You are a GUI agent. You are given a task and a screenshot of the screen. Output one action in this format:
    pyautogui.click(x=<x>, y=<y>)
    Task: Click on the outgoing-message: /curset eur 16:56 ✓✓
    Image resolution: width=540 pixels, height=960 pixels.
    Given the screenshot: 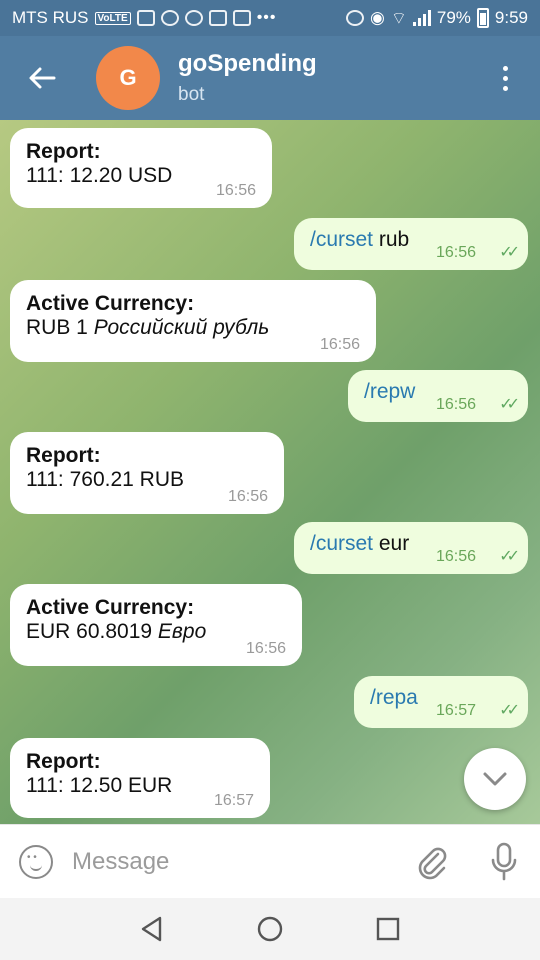 What is the action you would take?
    pyautogui.click(x=411, y=548)
    